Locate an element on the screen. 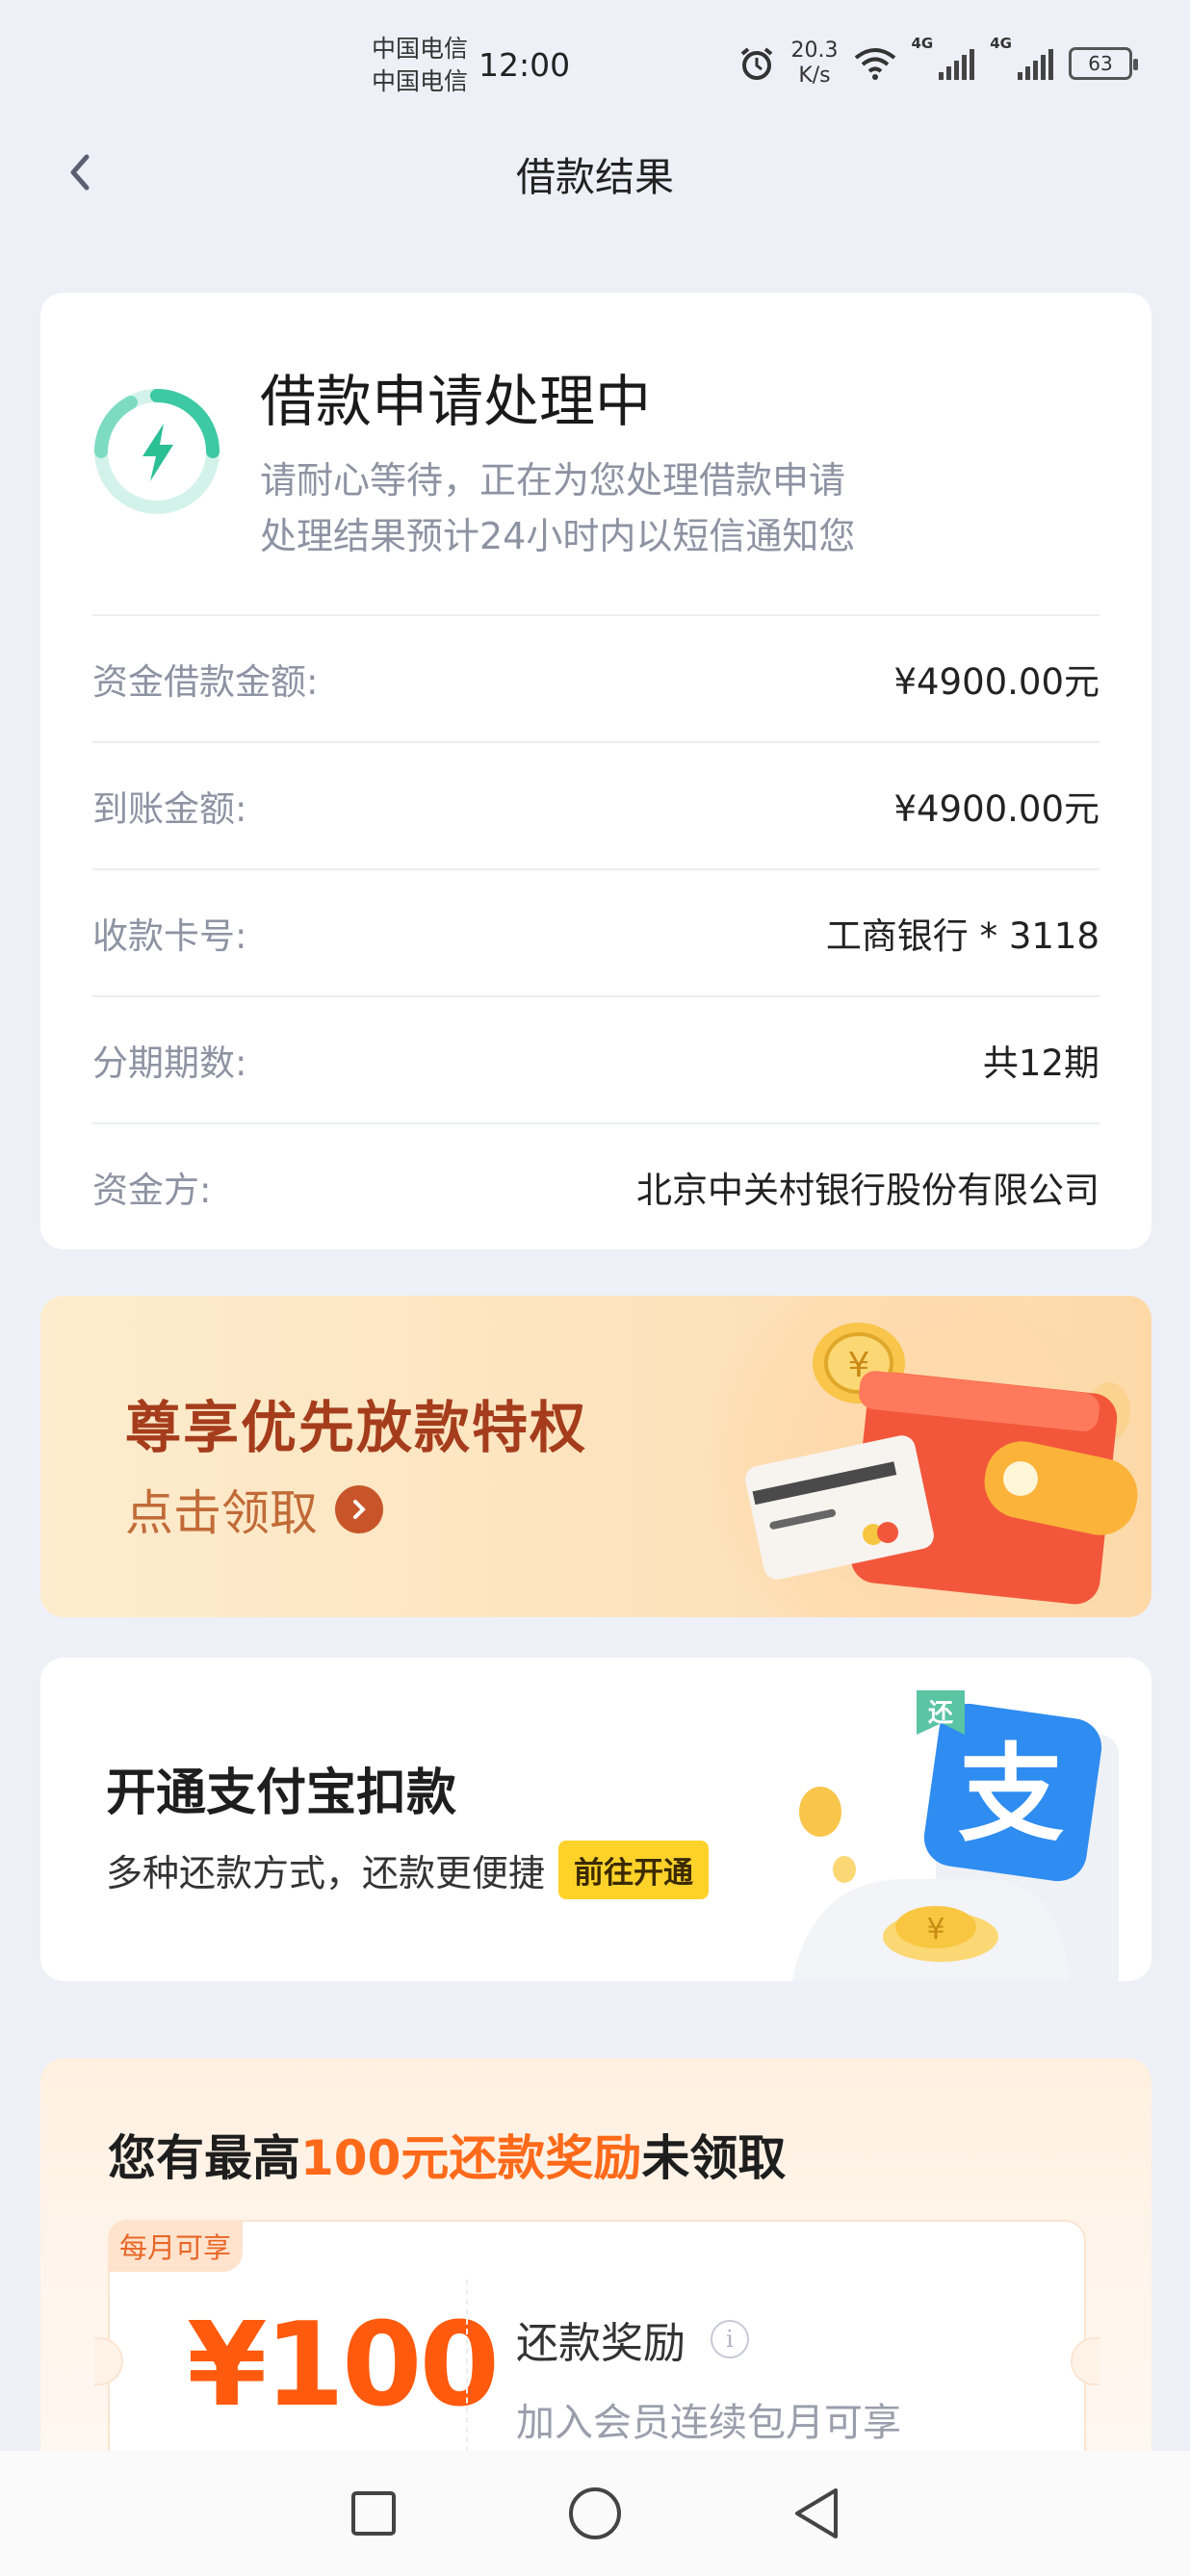  reward-title: 您有最高100元还款奖励未领取 is located at coordinates (447, 2154).